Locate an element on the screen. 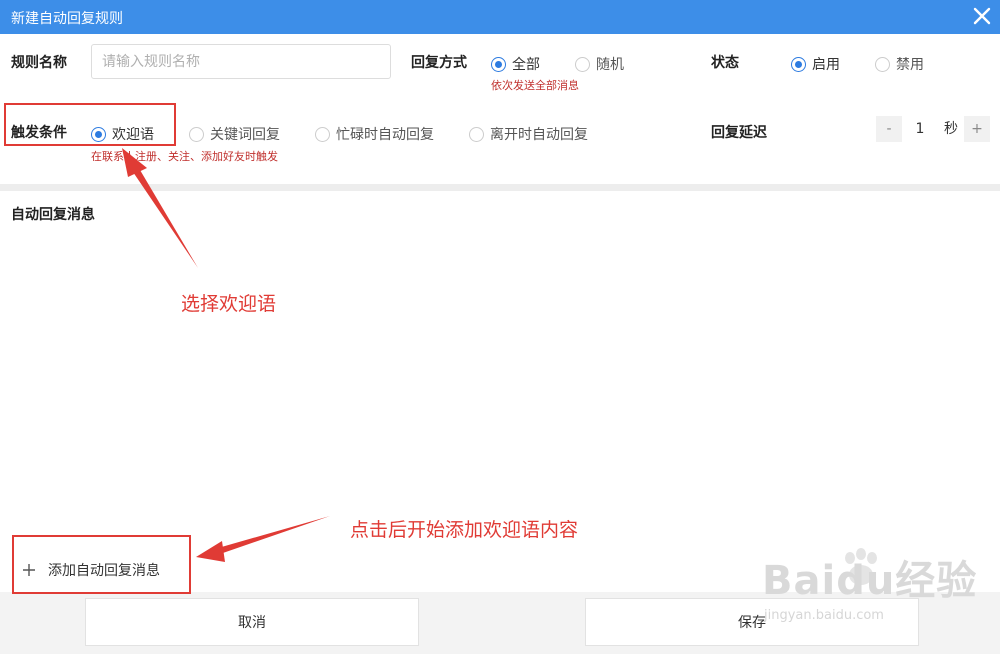 The width and height of the screenshot is (1000, 654). annotation-select-welcome: 选择欢迎语 is located at coordinates (229, 304).